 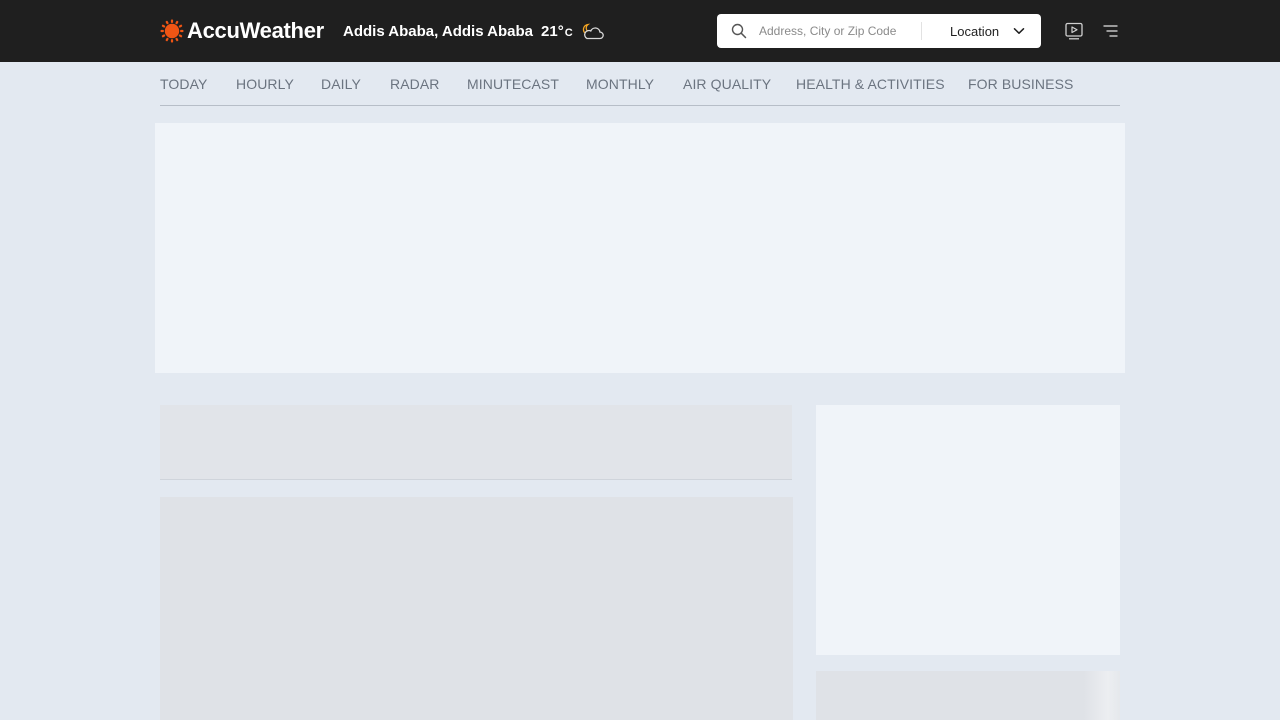 I want to click on subnav-item-today: TODAY, so click(x=183, y=84).